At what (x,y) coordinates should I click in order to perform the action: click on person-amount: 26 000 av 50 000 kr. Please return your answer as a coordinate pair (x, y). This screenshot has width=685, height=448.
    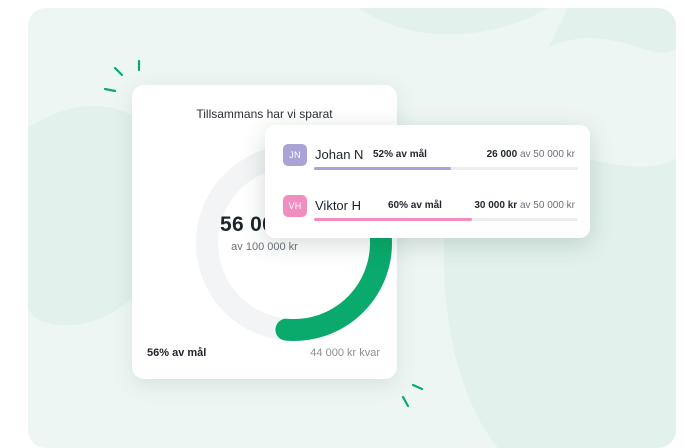
    Looking at the image, I should click on (531, 154).